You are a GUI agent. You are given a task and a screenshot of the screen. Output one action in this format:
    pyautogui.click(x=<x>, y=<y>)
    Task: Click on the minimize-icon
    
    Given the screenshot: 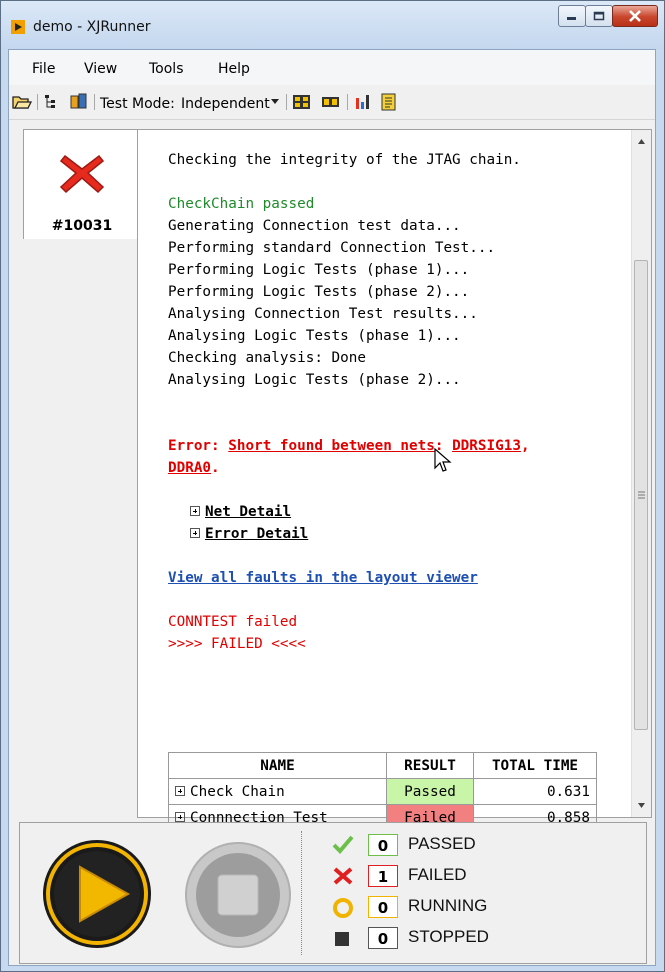 What is the action you would take?
    pyautogui.click(x=571, y=18)
    